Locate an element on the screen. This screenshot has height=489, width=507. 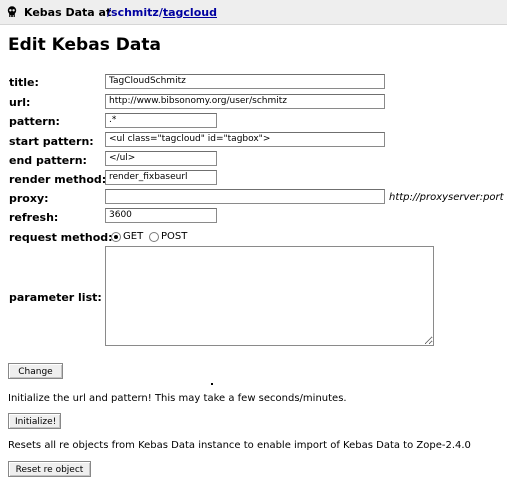
proxy-label: proxy: is located at coordinates (29, 198).